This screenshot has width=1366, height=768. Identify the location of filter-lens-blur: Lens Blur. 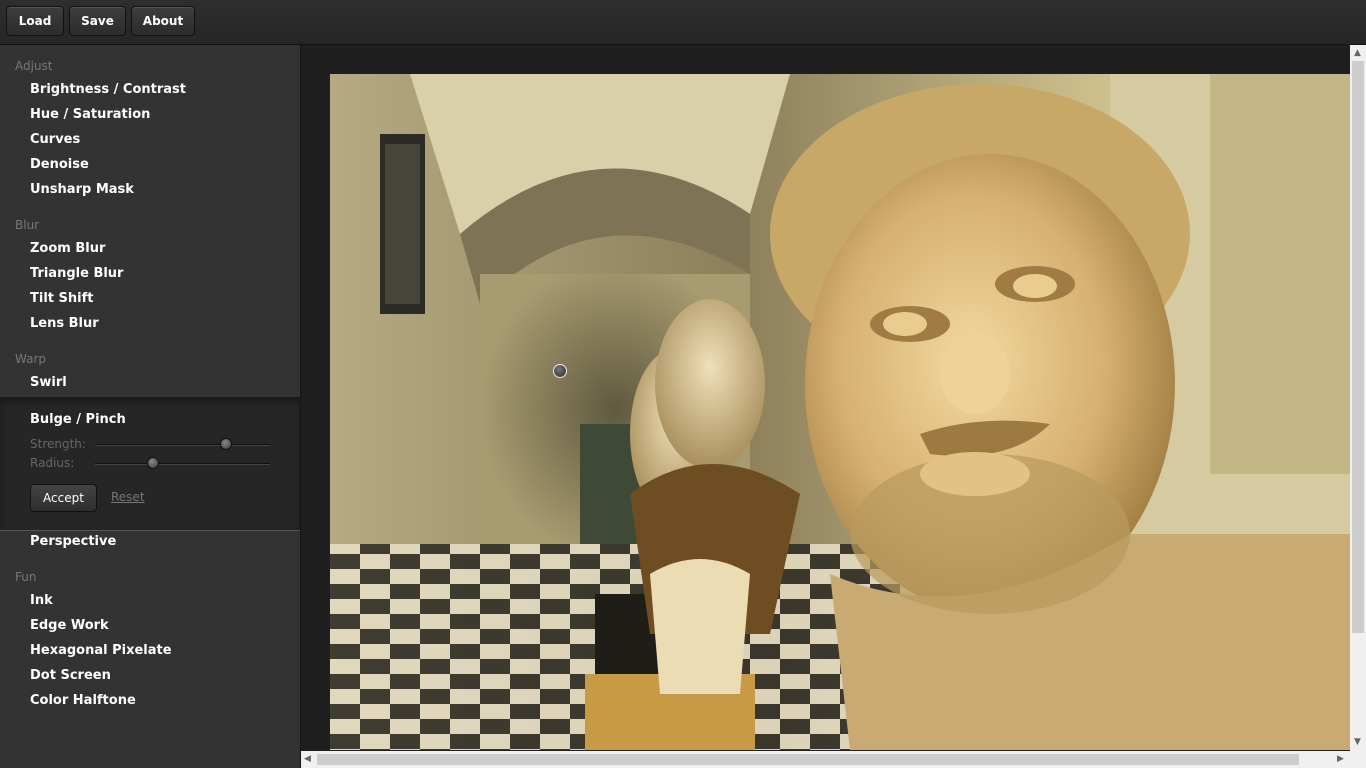
(64, 324).